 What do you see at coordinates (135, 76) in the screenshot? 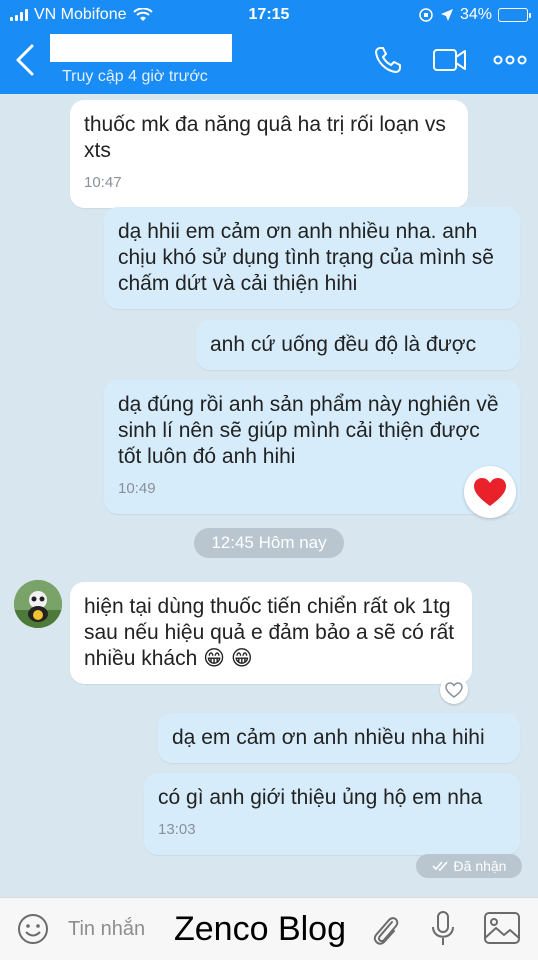
I see `last-seen-label: Truy cập 4 giờ trước` at bounding box center [135, 76].